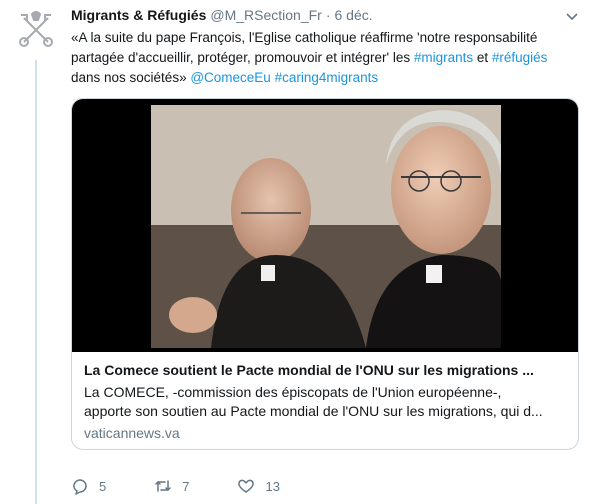  Describe the element at coordinates (230, 77) in the screenshot. I see `mention-comece: @ComeceEu` at that location.